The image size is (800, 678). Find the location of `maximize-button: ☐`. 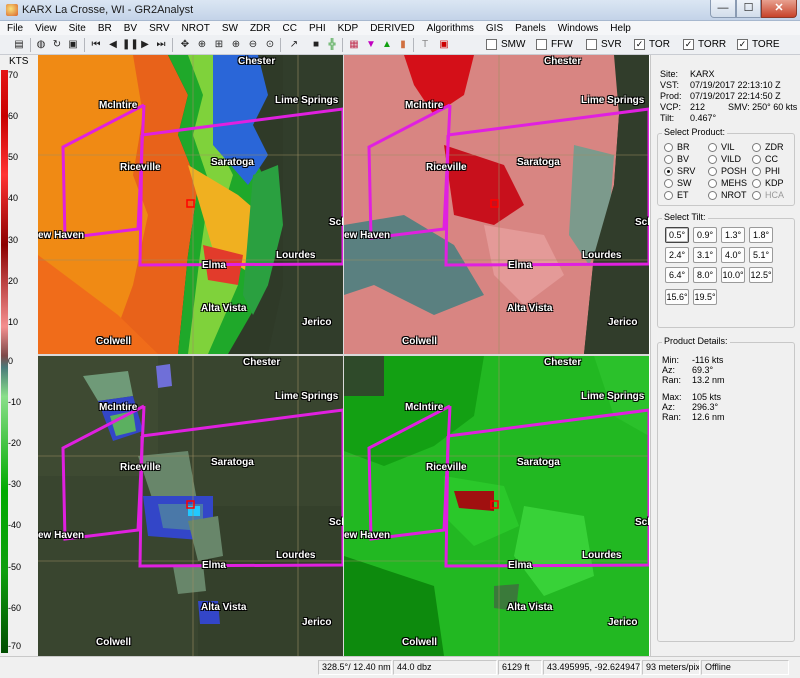

maximize-button: ☐ is located at coordinates (748, 9).